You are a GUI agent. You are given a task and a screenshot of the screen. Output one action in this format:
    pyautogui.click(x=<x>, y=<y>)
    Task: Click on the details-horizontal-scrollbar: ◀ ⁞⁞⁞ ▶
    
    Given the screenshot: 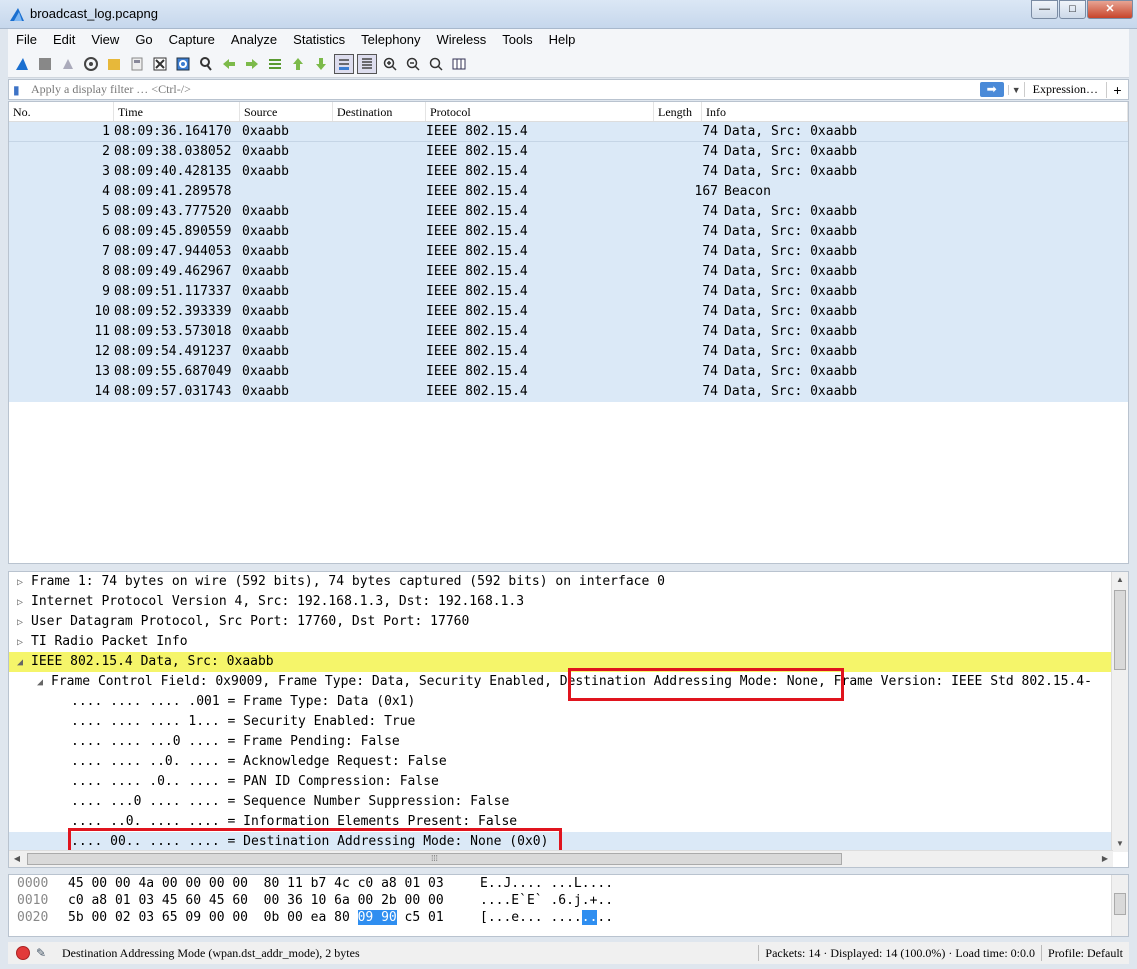 What is the action you would take?
    pyautogui.click(x=561, y=858)
    